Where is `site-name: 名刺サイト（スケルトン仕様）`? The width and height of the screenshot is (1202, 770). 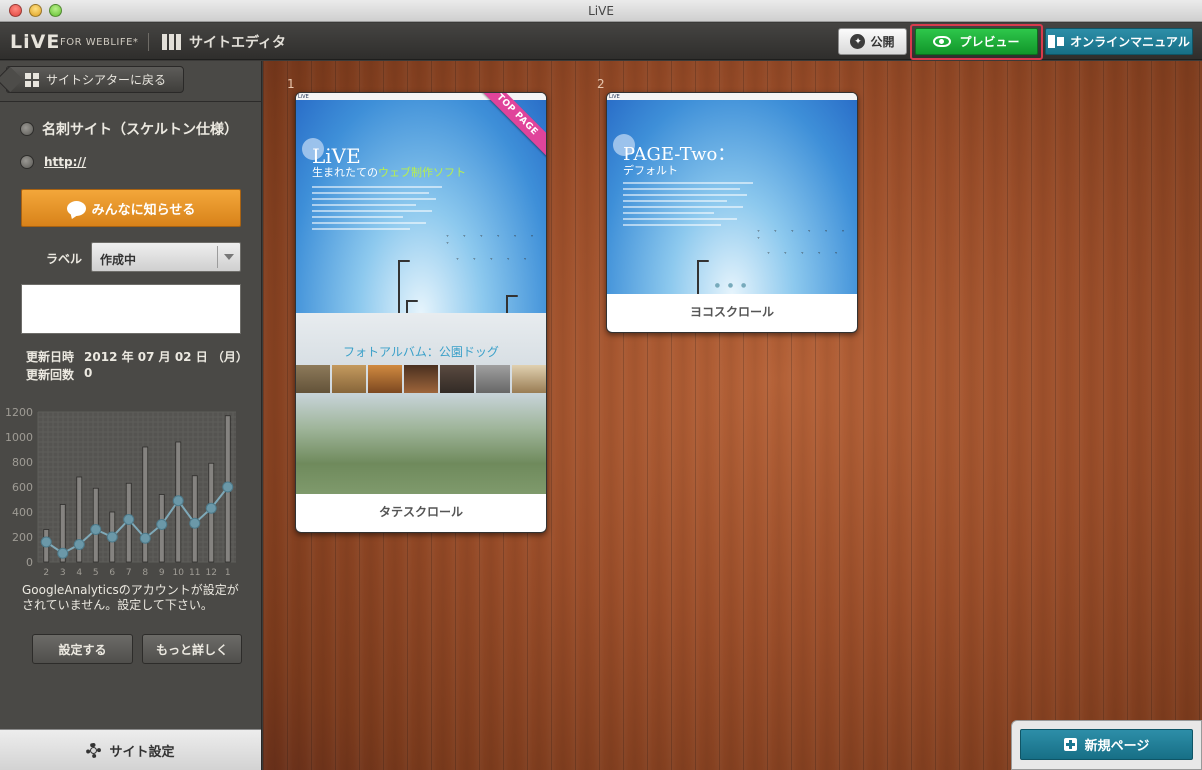 site-name: 名刺サイト（スケルトン仕様） is located at coordinates (140, 130).